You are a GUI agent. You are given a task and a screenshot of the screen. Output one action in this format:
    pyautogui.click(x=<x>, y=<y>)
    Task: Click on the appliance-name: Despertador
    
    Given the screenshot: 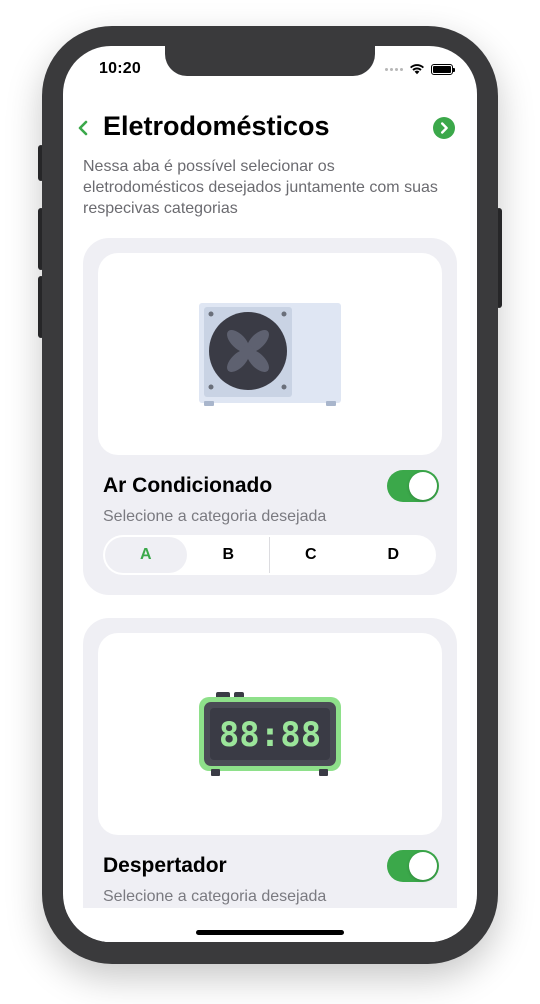 What is the action you would take?
    pyautogui.click(x=165, y=865)
    